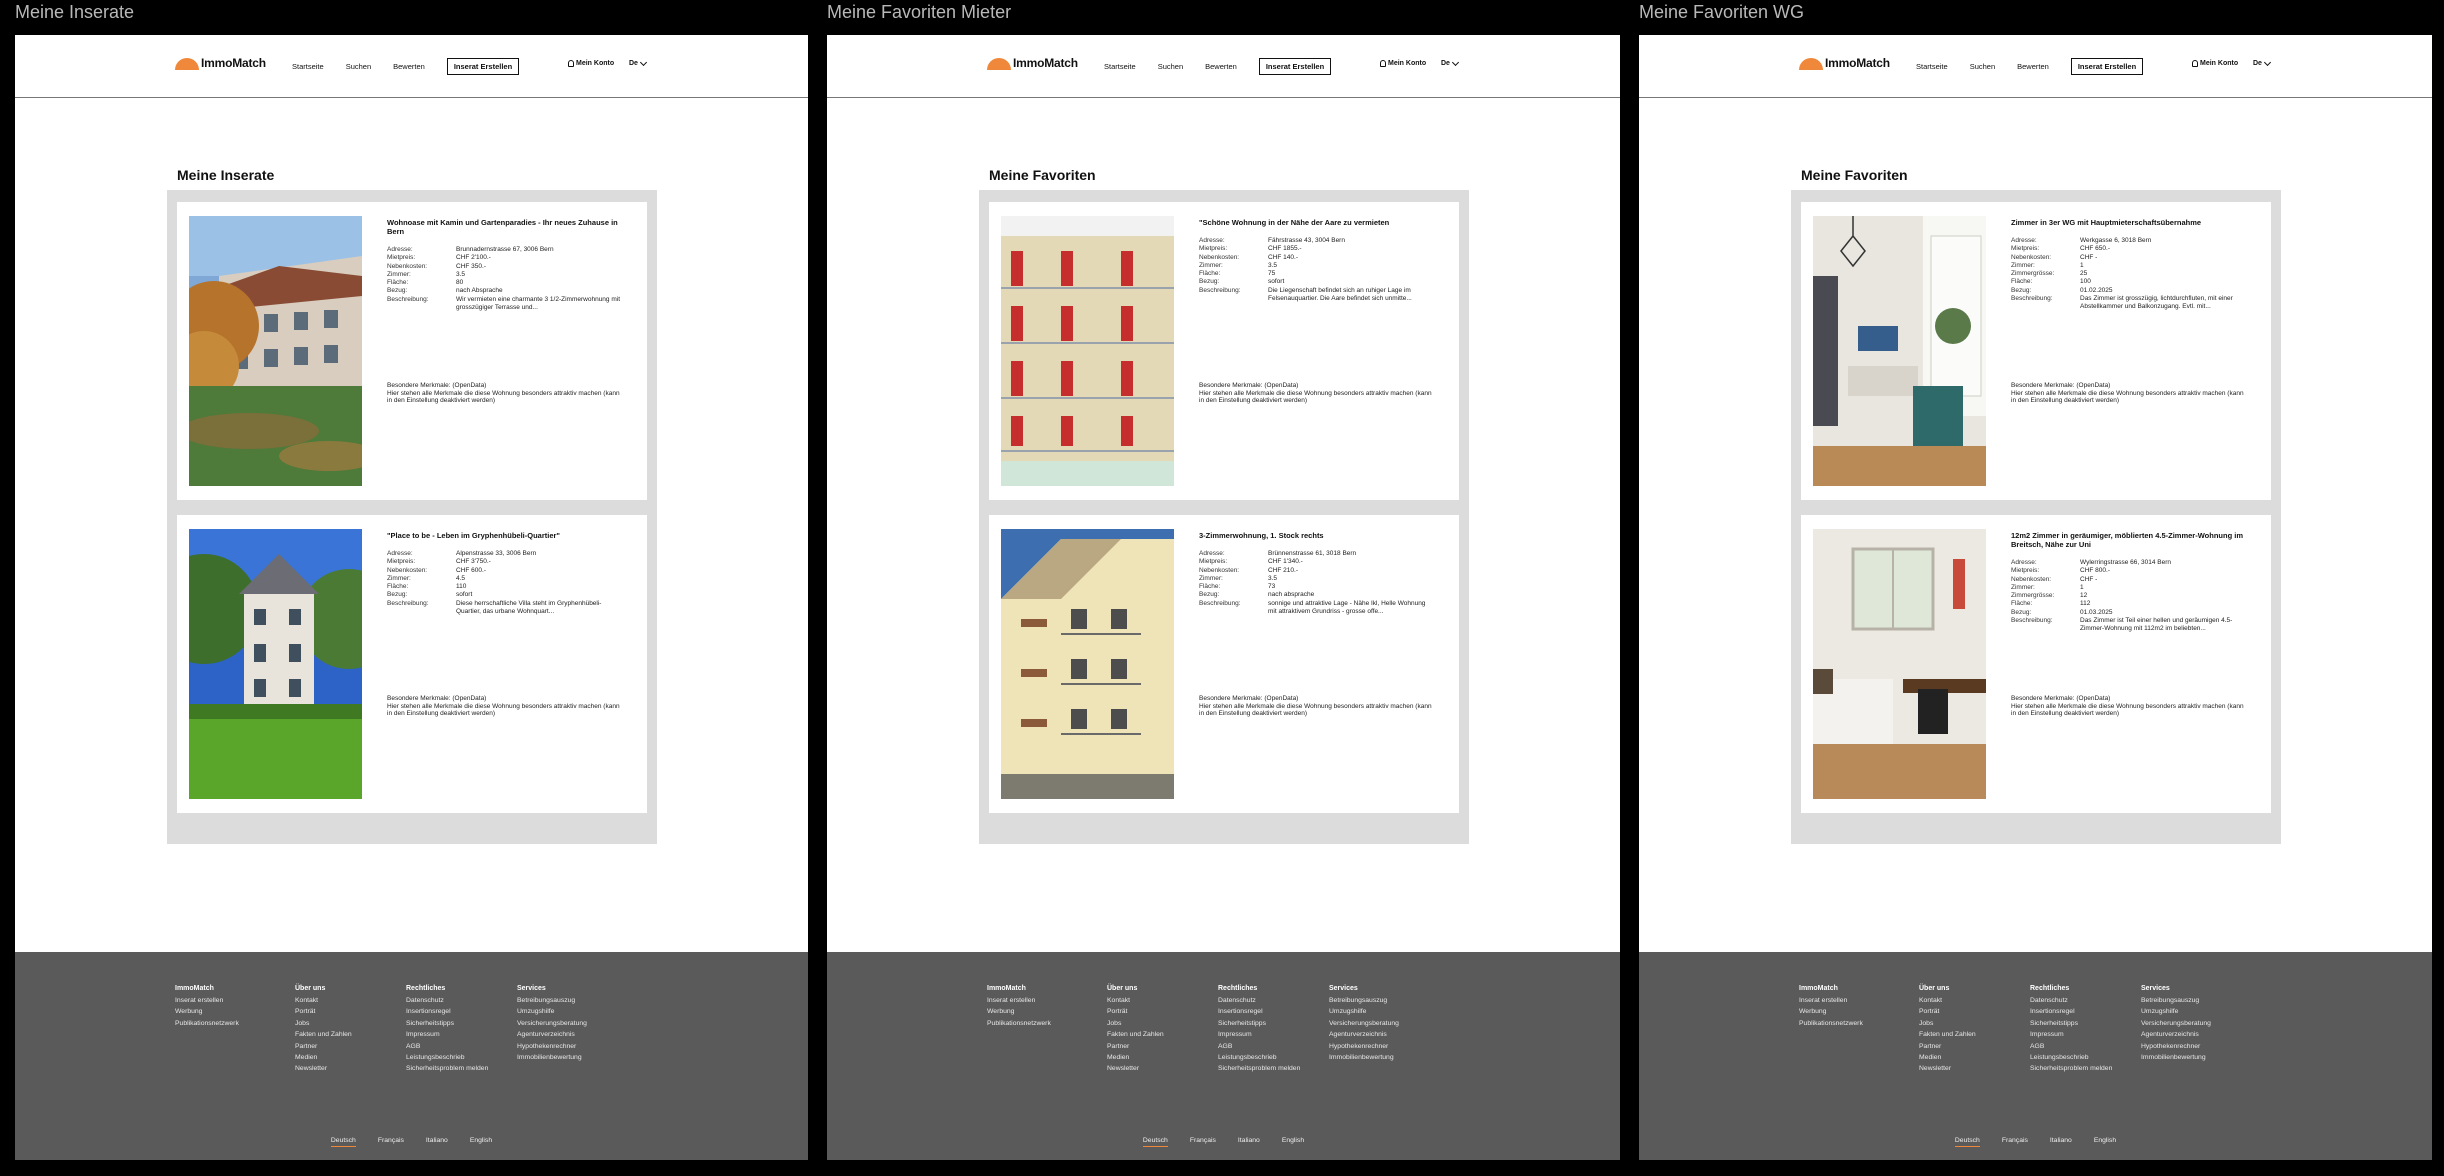  Describe the element at coordinates (1316, 535) in the screenshot. I see `listing-title: 3-Zimmerwohnung, 1. Stock rechts` at that location.